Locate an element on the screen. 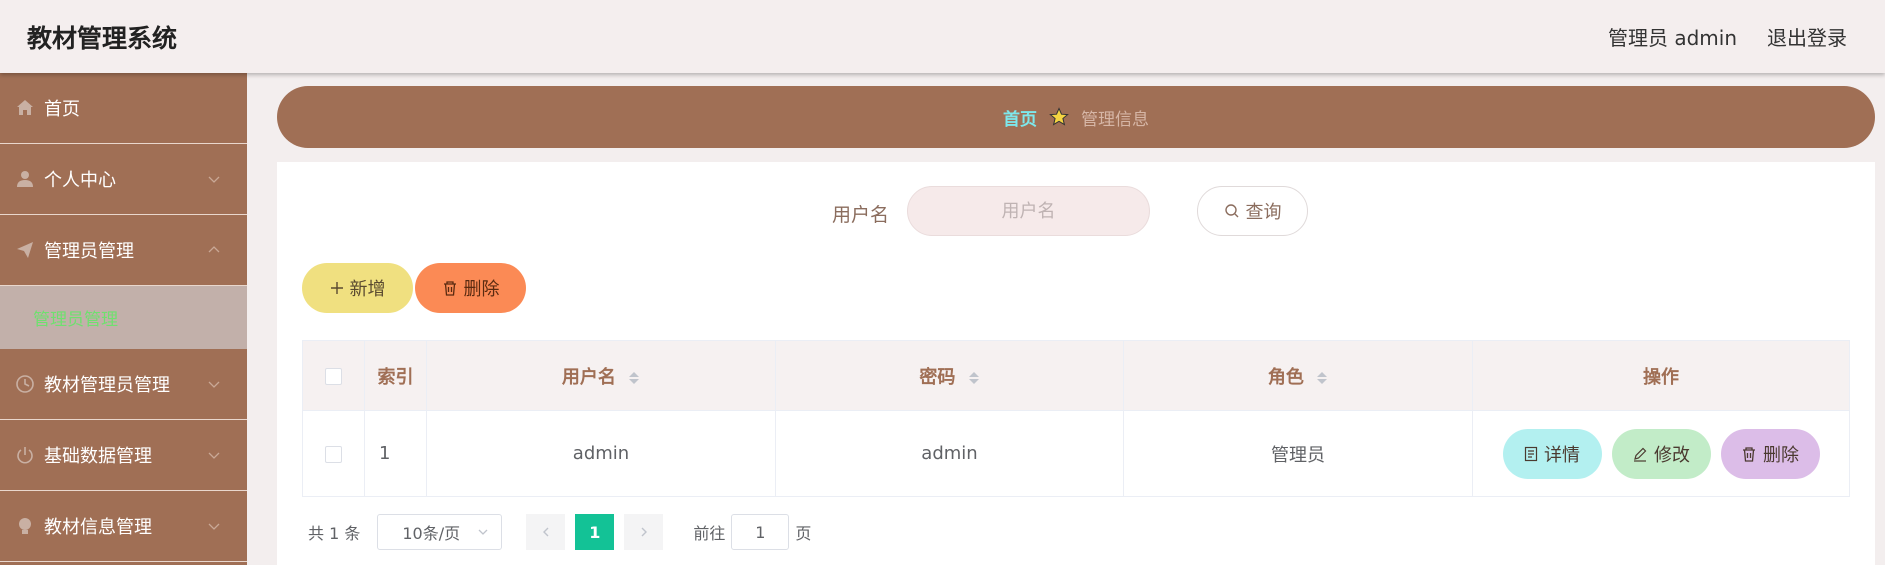  chevron-left-icon is located at coordinates (545, 532).